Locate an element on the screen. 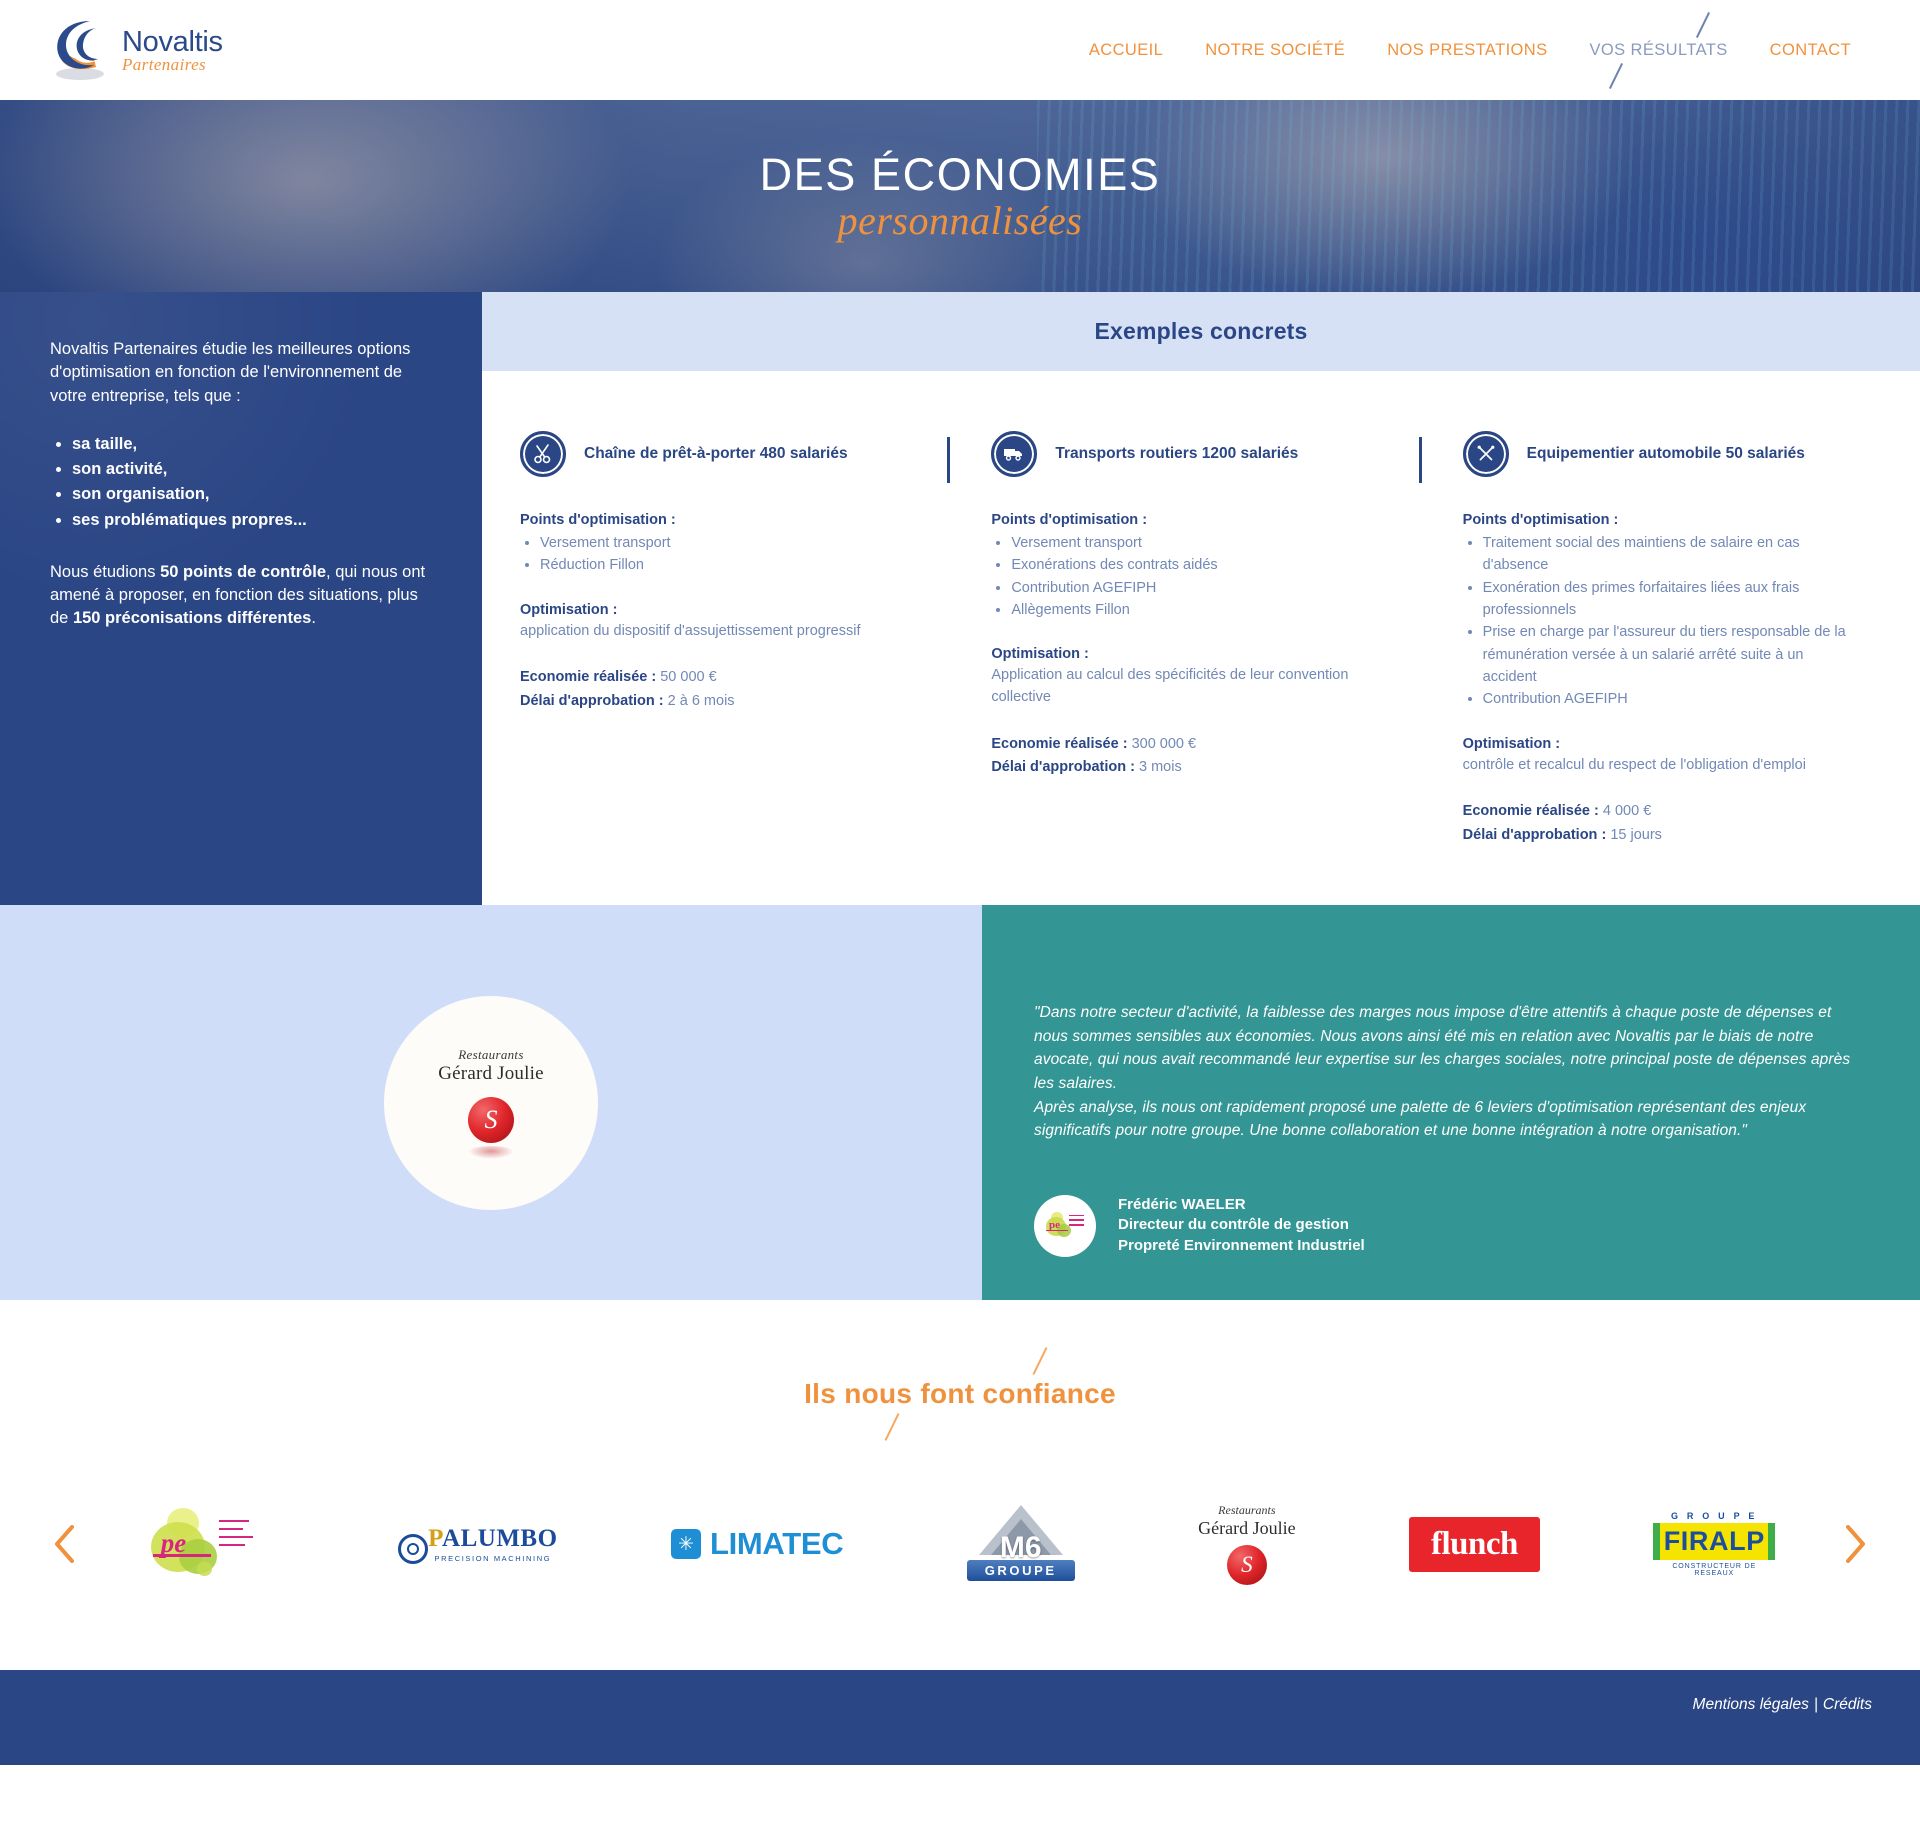 Image resolution: width=1920 pixels, height=1839 pixels. footer-link-credits: Crédits is located at coordinates (1847, 1705).